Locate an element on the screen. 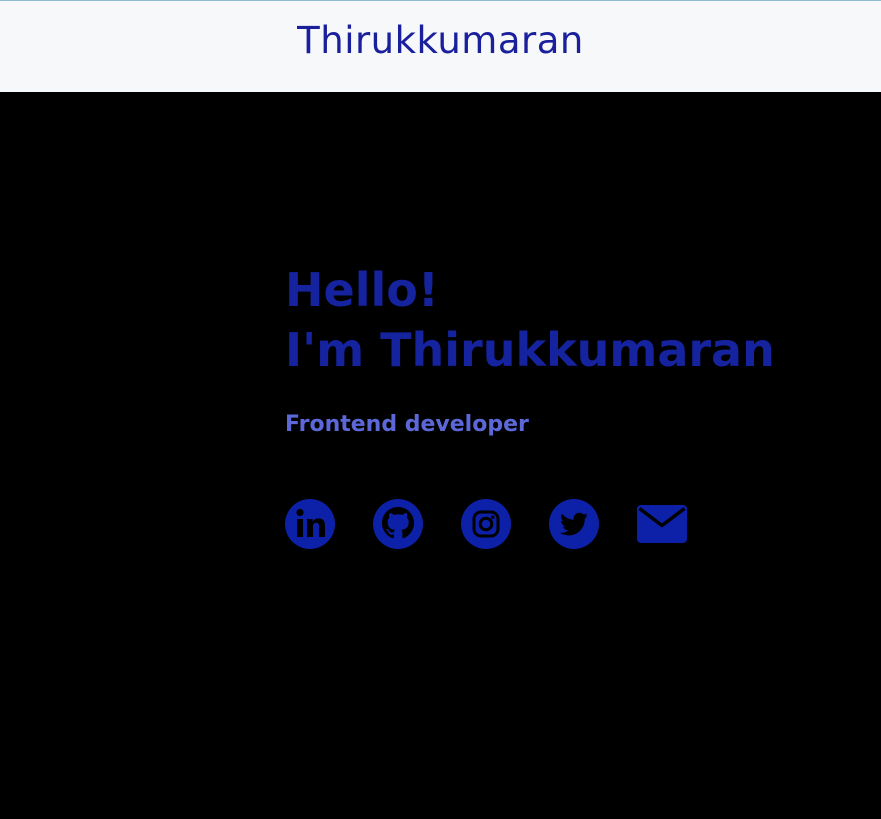 This screenshot has height=819, width=881. hero-greeting: Hello! I'm Thirukkumaran is located at coordinates (530, 320).